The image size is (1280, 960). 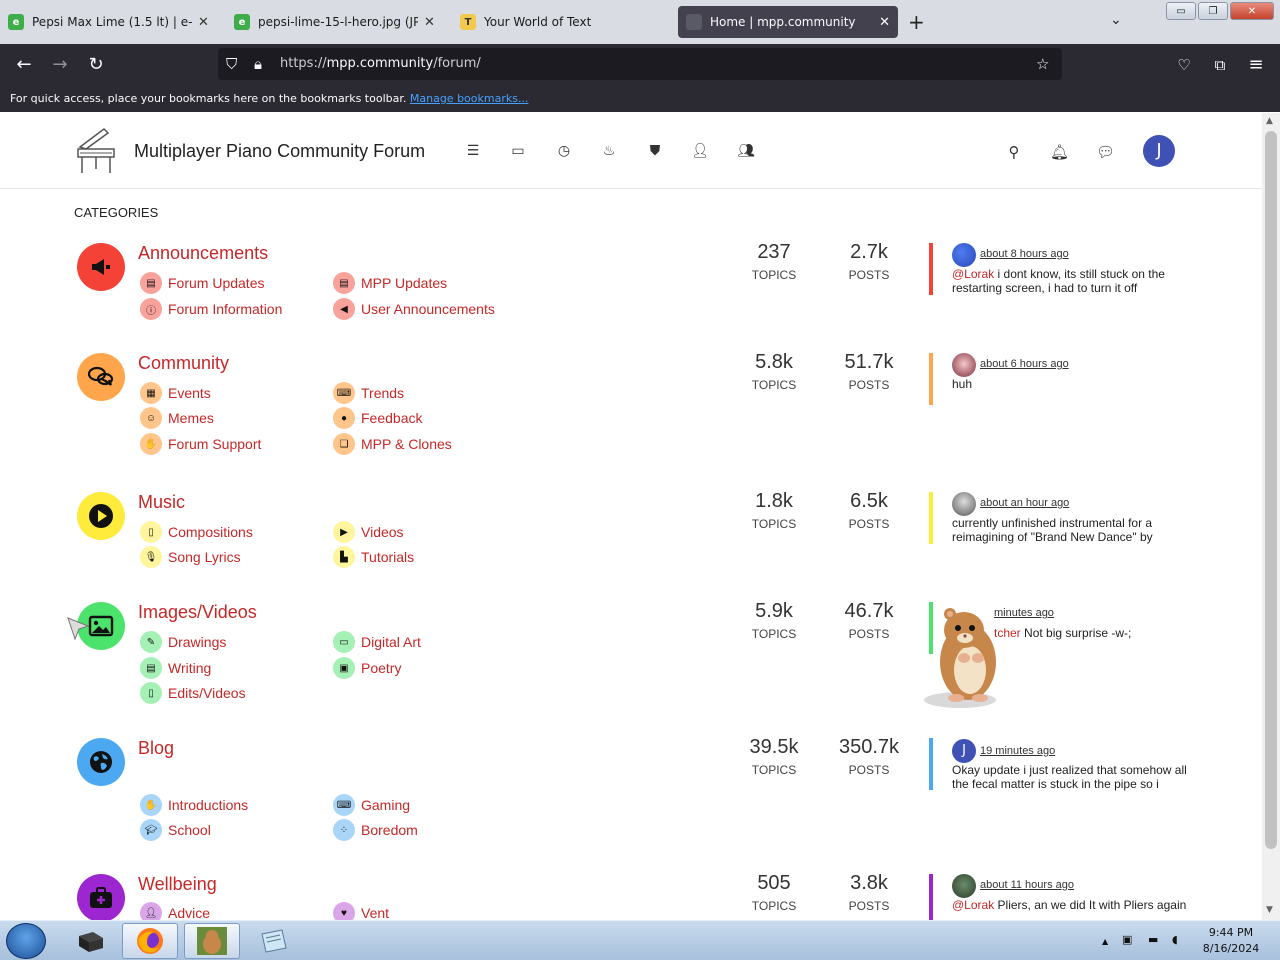 What do you see at coordinates (1024, 364) in the screenshot?
I see `teaser-timestamp: about 6 hours ago` at bounding box center [1024, 364].